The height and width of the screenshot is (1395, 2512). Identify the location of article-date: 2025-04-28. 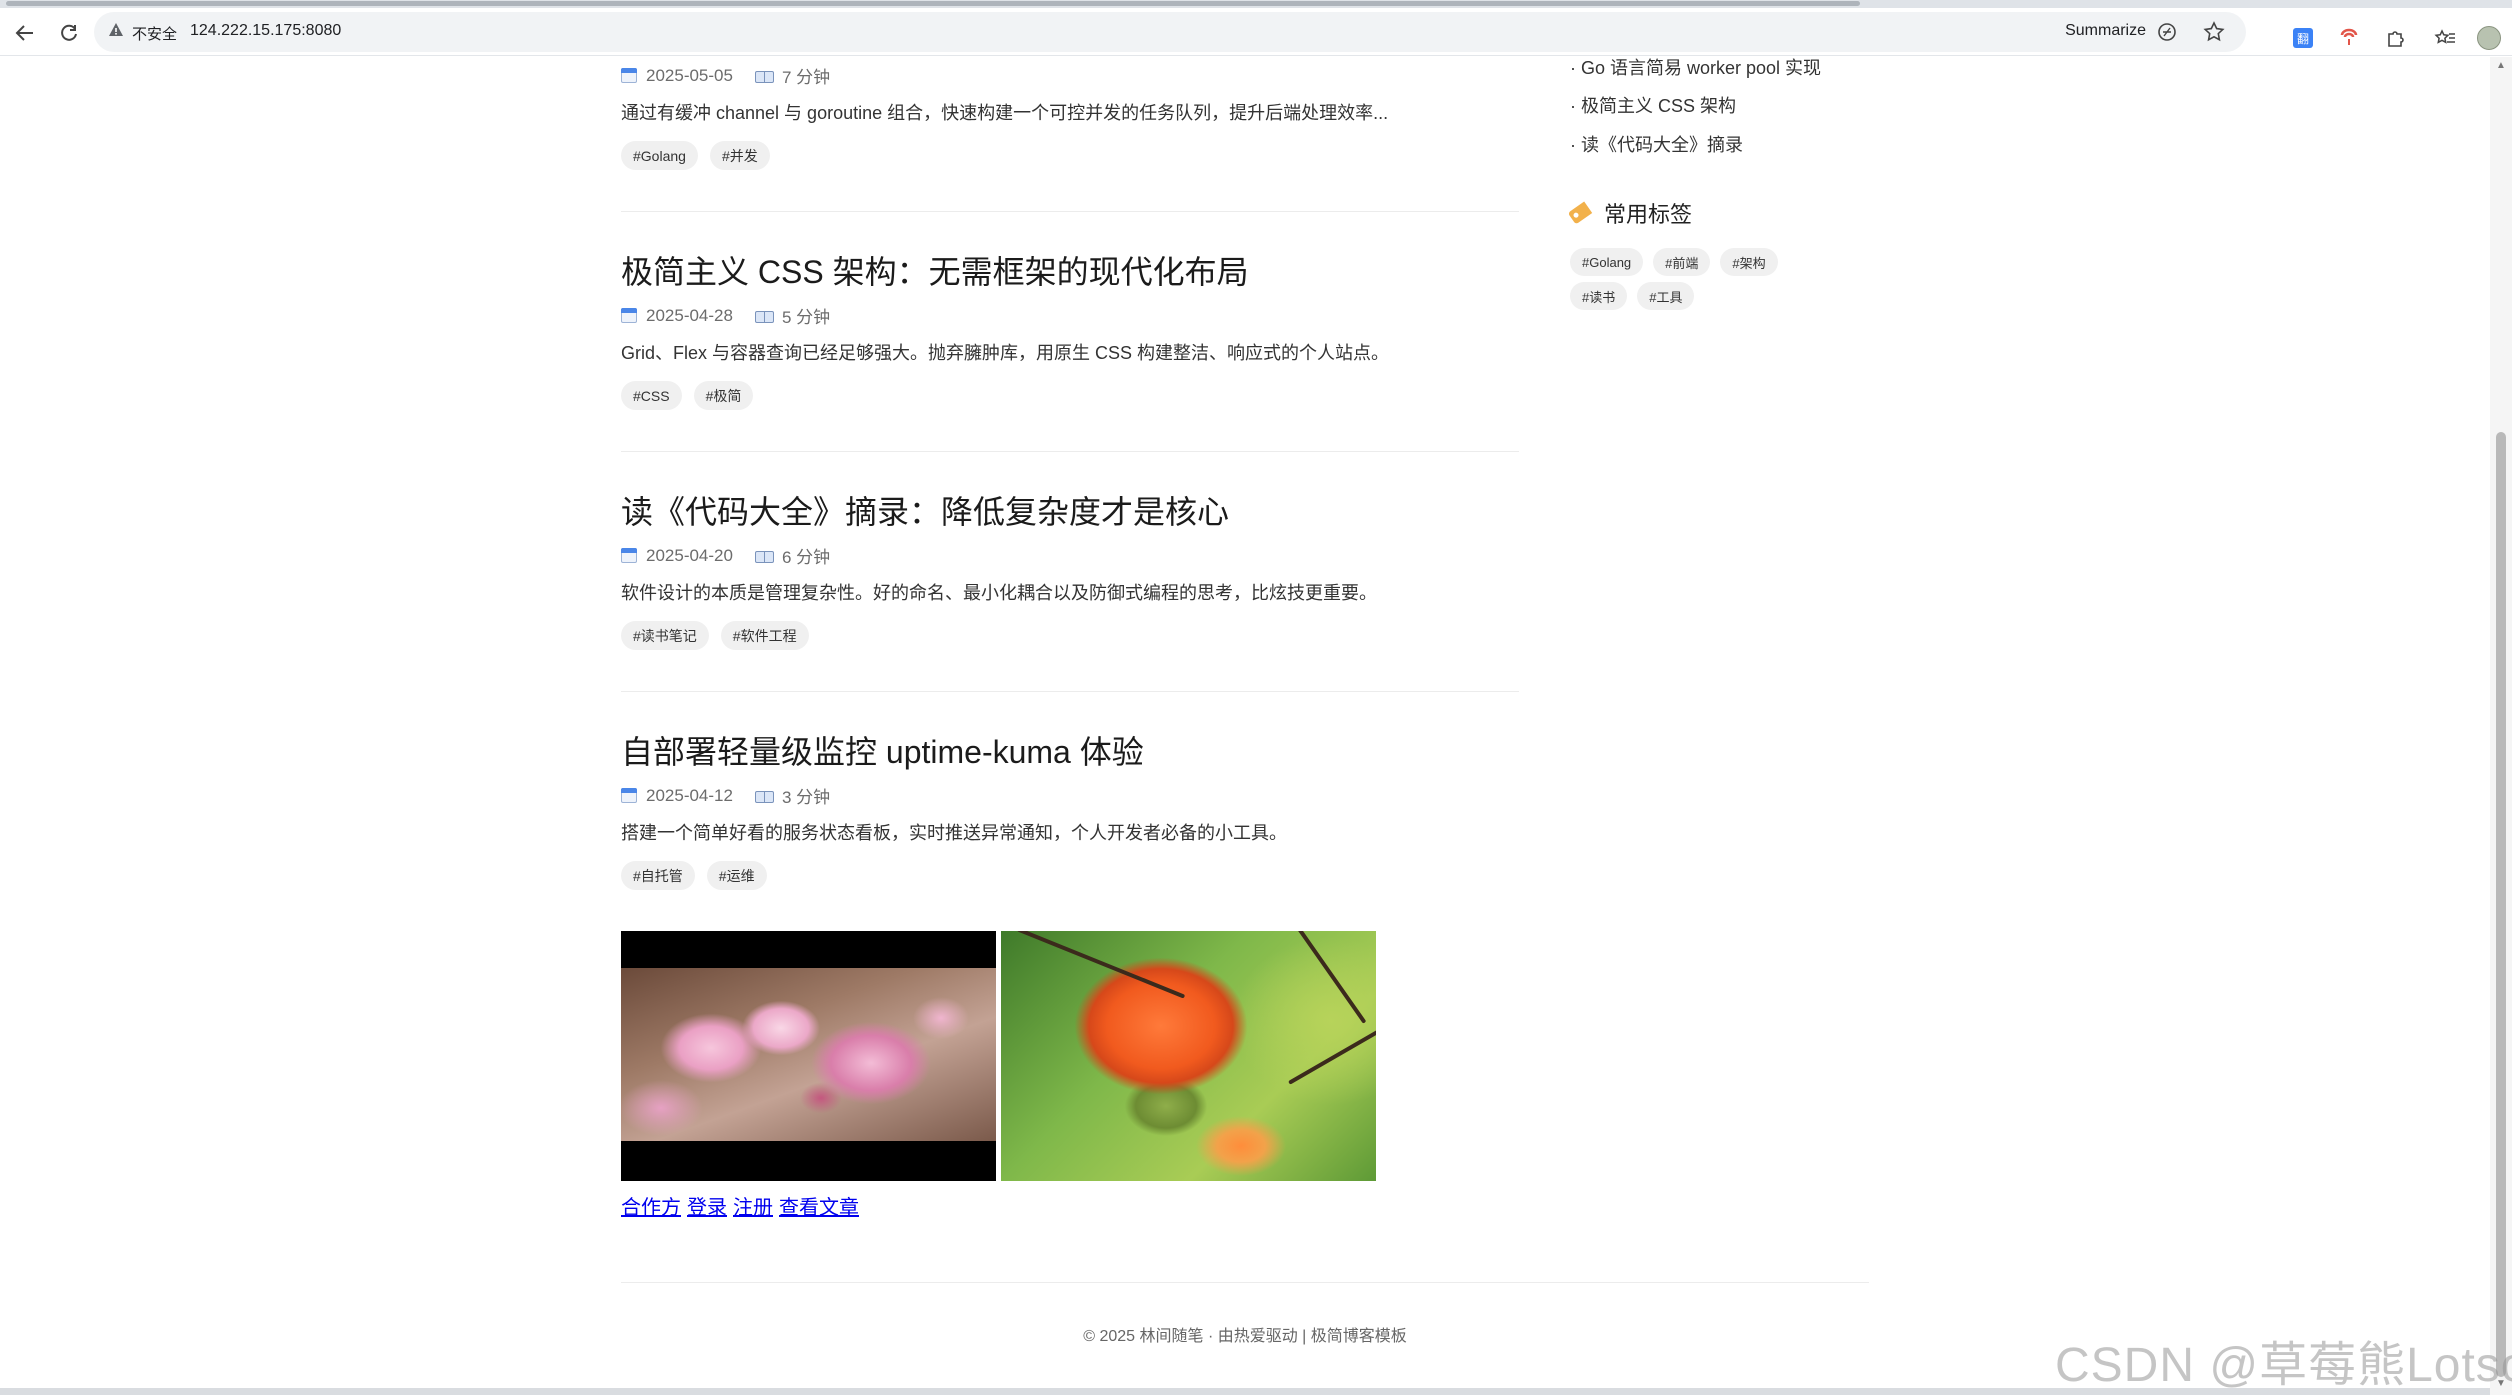
(689, 315).